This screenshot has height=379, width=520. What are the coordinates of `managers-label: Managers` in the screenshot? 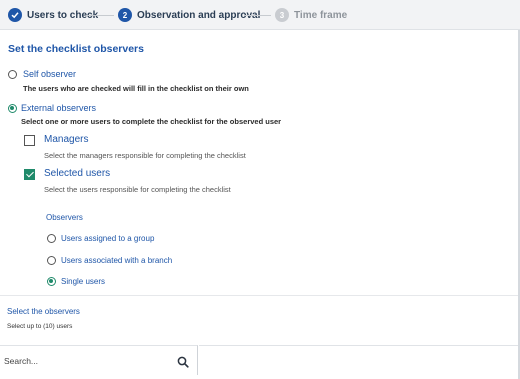 It's located at (66, 139).